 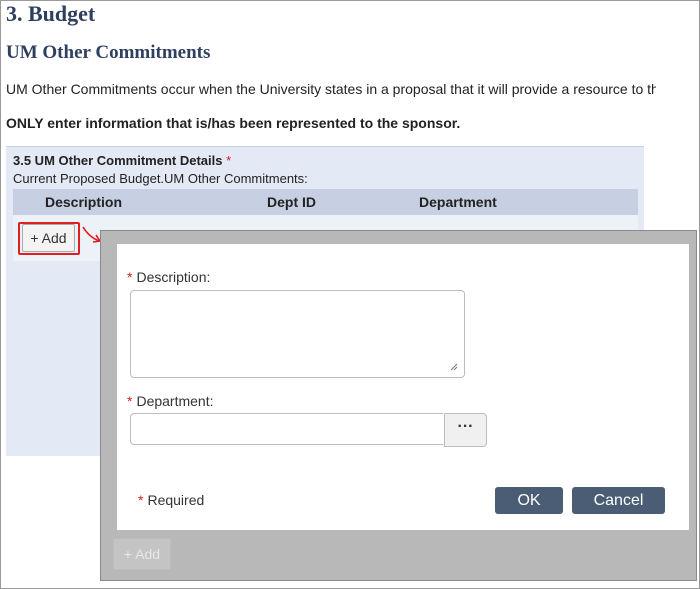 What do you see at coordinates (286, 429) in the screenshot?
I see `department-field` at bounding box center [286, 429].